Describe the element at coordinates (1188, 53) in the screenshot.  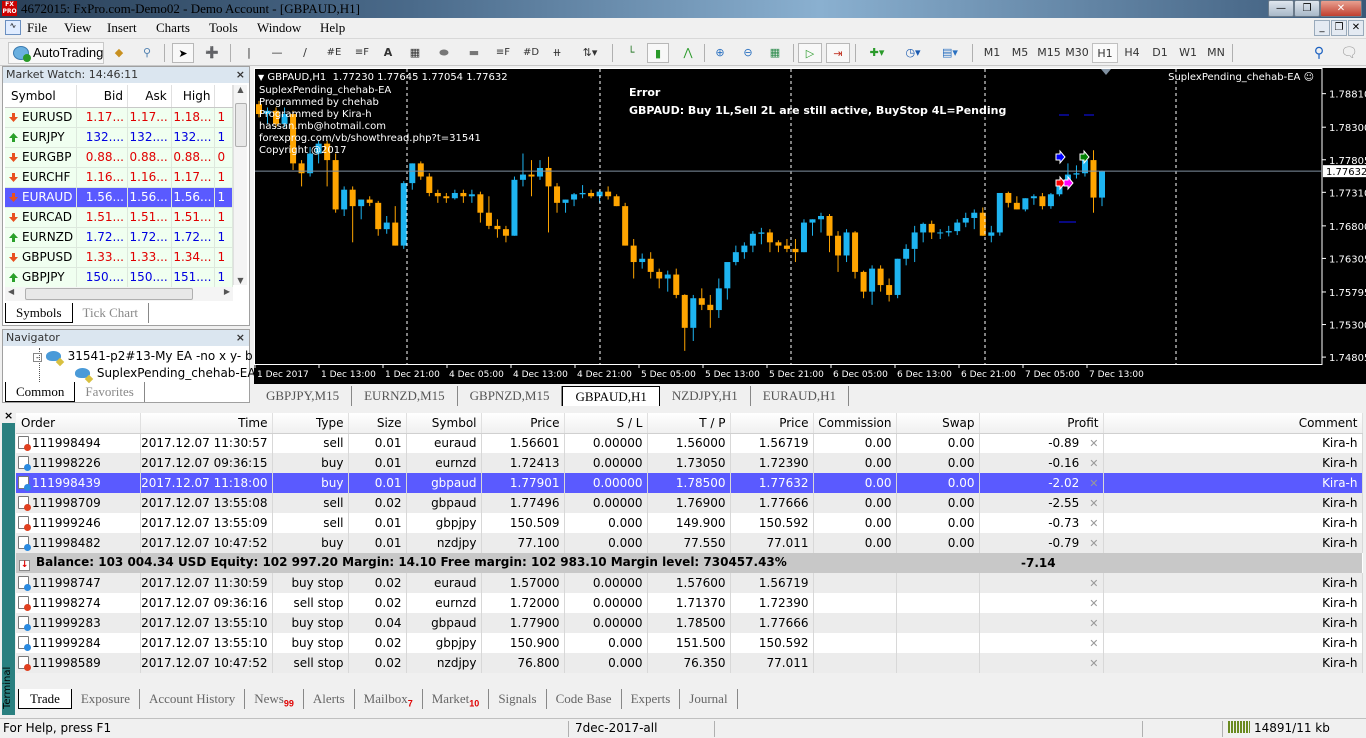
I see `timeframe-w1: W1` at that location.